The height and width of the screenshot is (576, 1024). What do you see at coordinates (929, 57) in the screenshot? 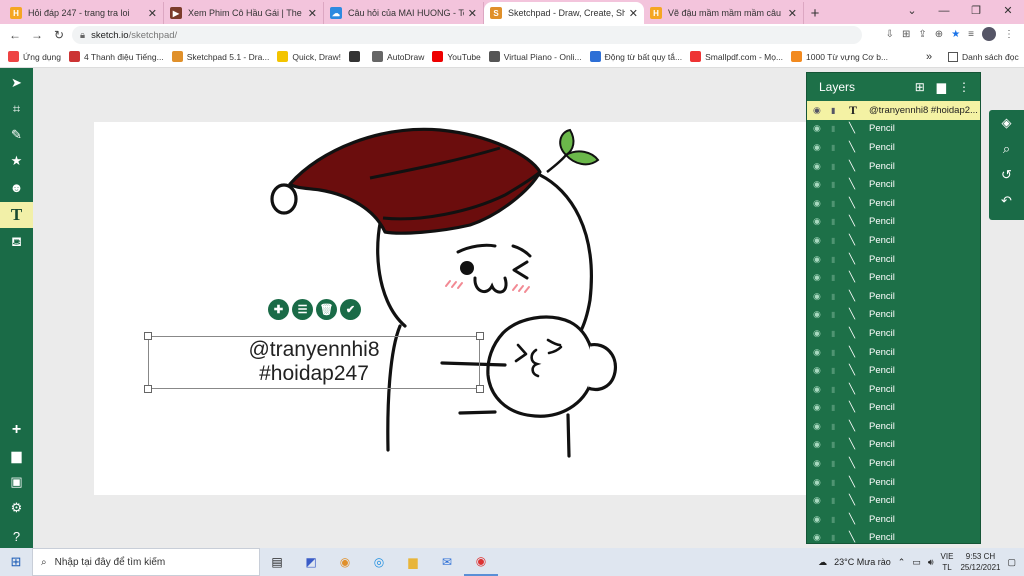
I see `bookmarks-more-button: »` at bounding box center [929, 57].